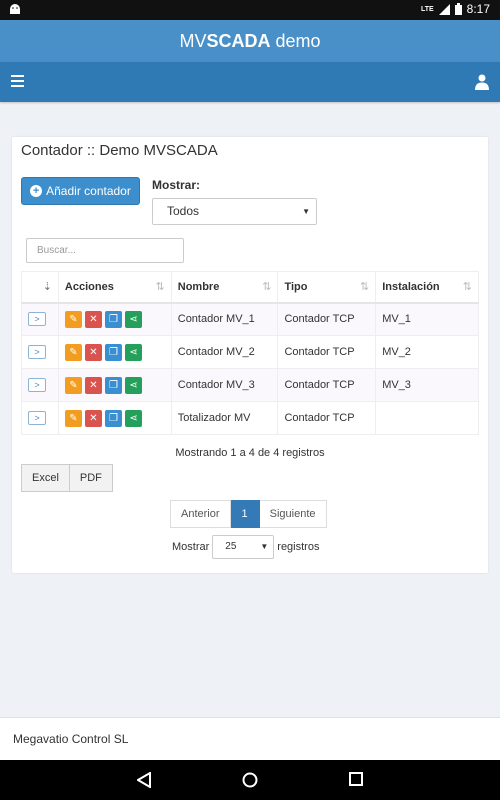  Describe the element at coordinates (427, 418) in the screenshot. I see `cell-instalacion` at that location.